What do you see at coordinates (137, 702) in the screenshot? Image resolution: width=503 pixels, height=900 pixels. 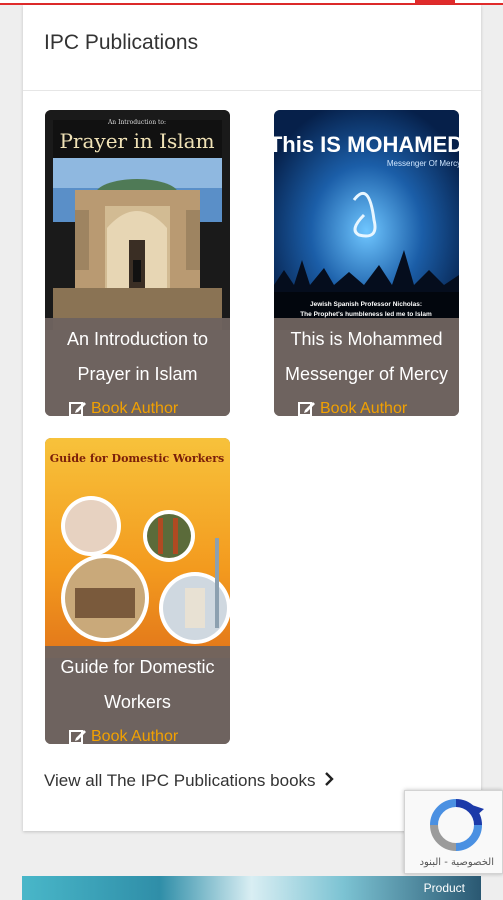 I see `book-title-line-2: Workers` at bounding box center [137, 702].